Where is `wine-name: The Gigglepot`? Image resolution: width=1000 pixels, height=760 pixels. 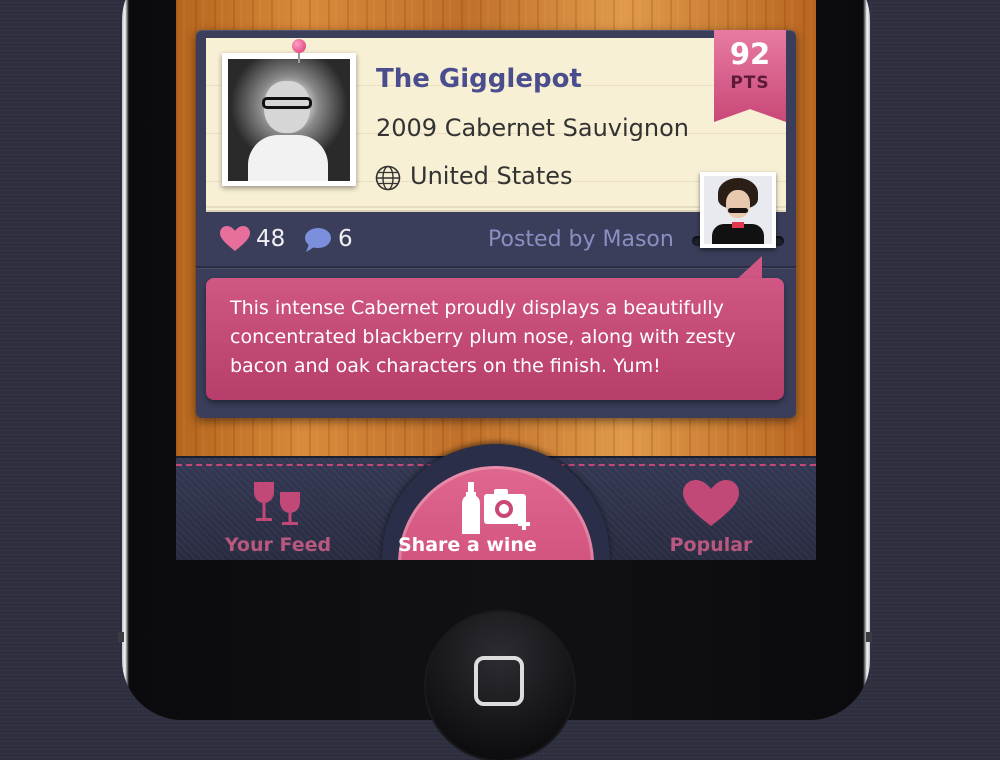 wine-name: The Gigglepot is located at coordinates (479, 79).